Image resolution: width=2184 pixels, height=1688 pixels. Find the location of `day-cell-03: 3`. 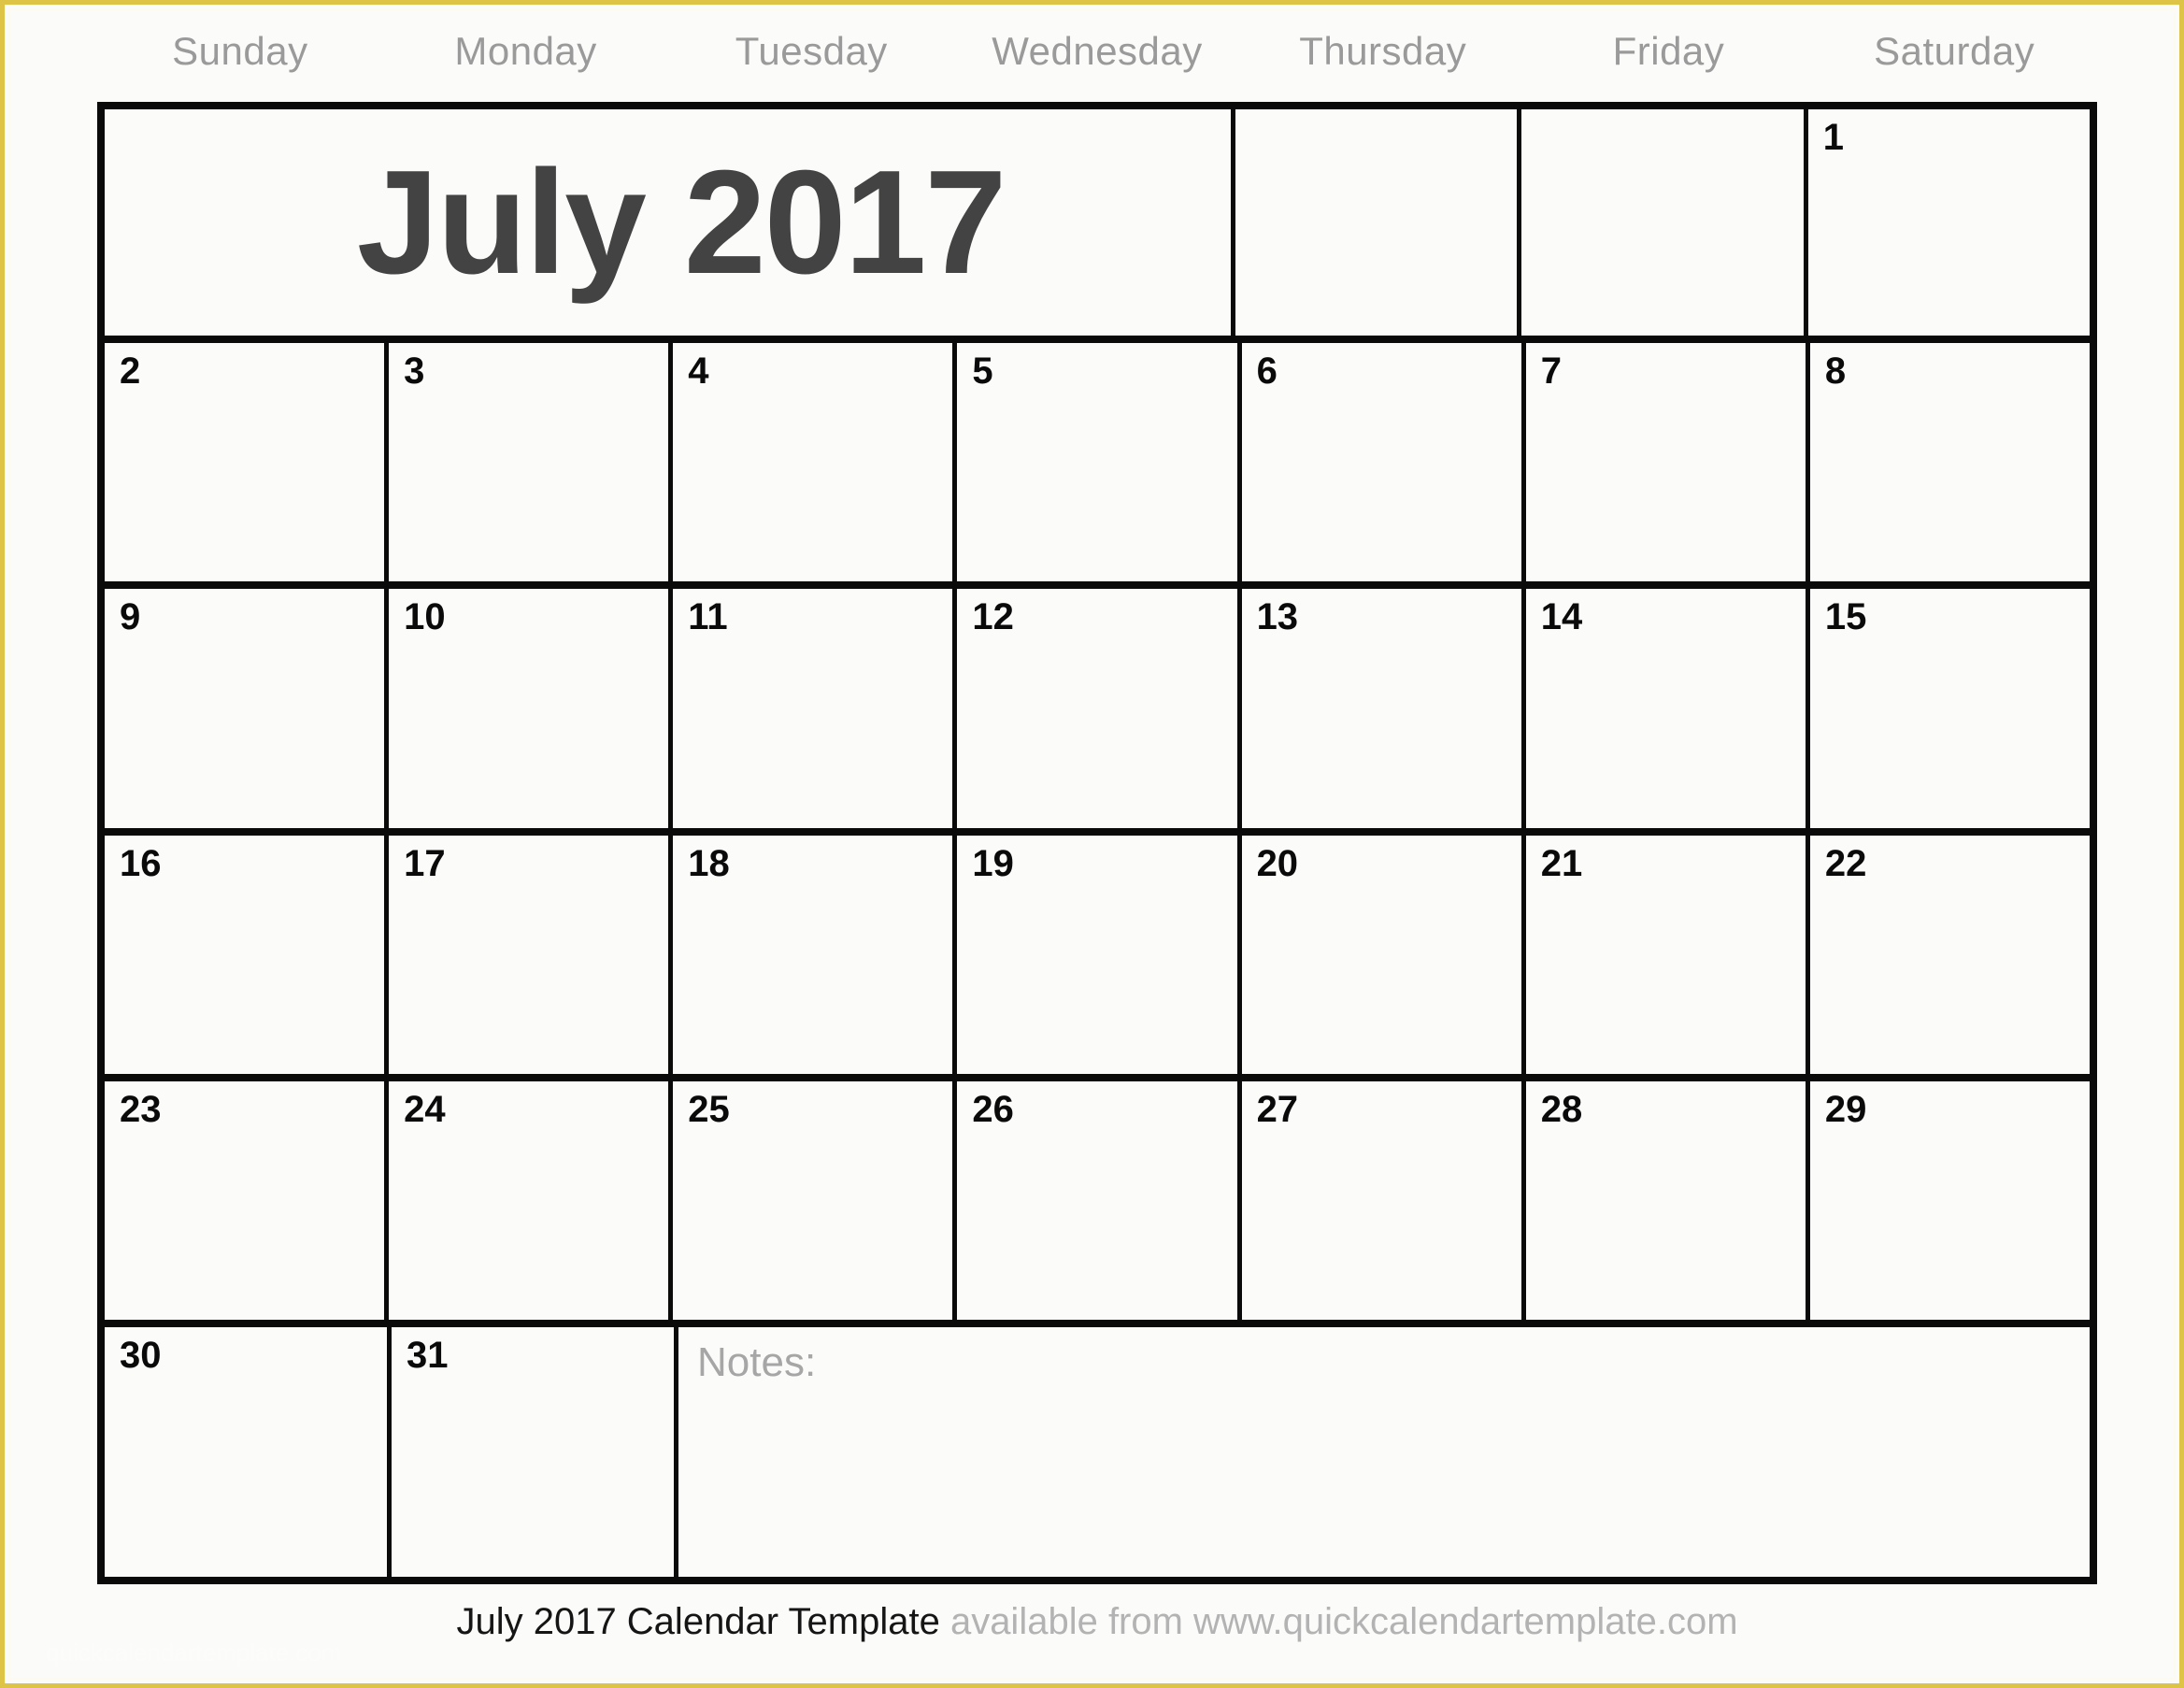

day-cell-03: 3 is located at coordinates (531, 462).